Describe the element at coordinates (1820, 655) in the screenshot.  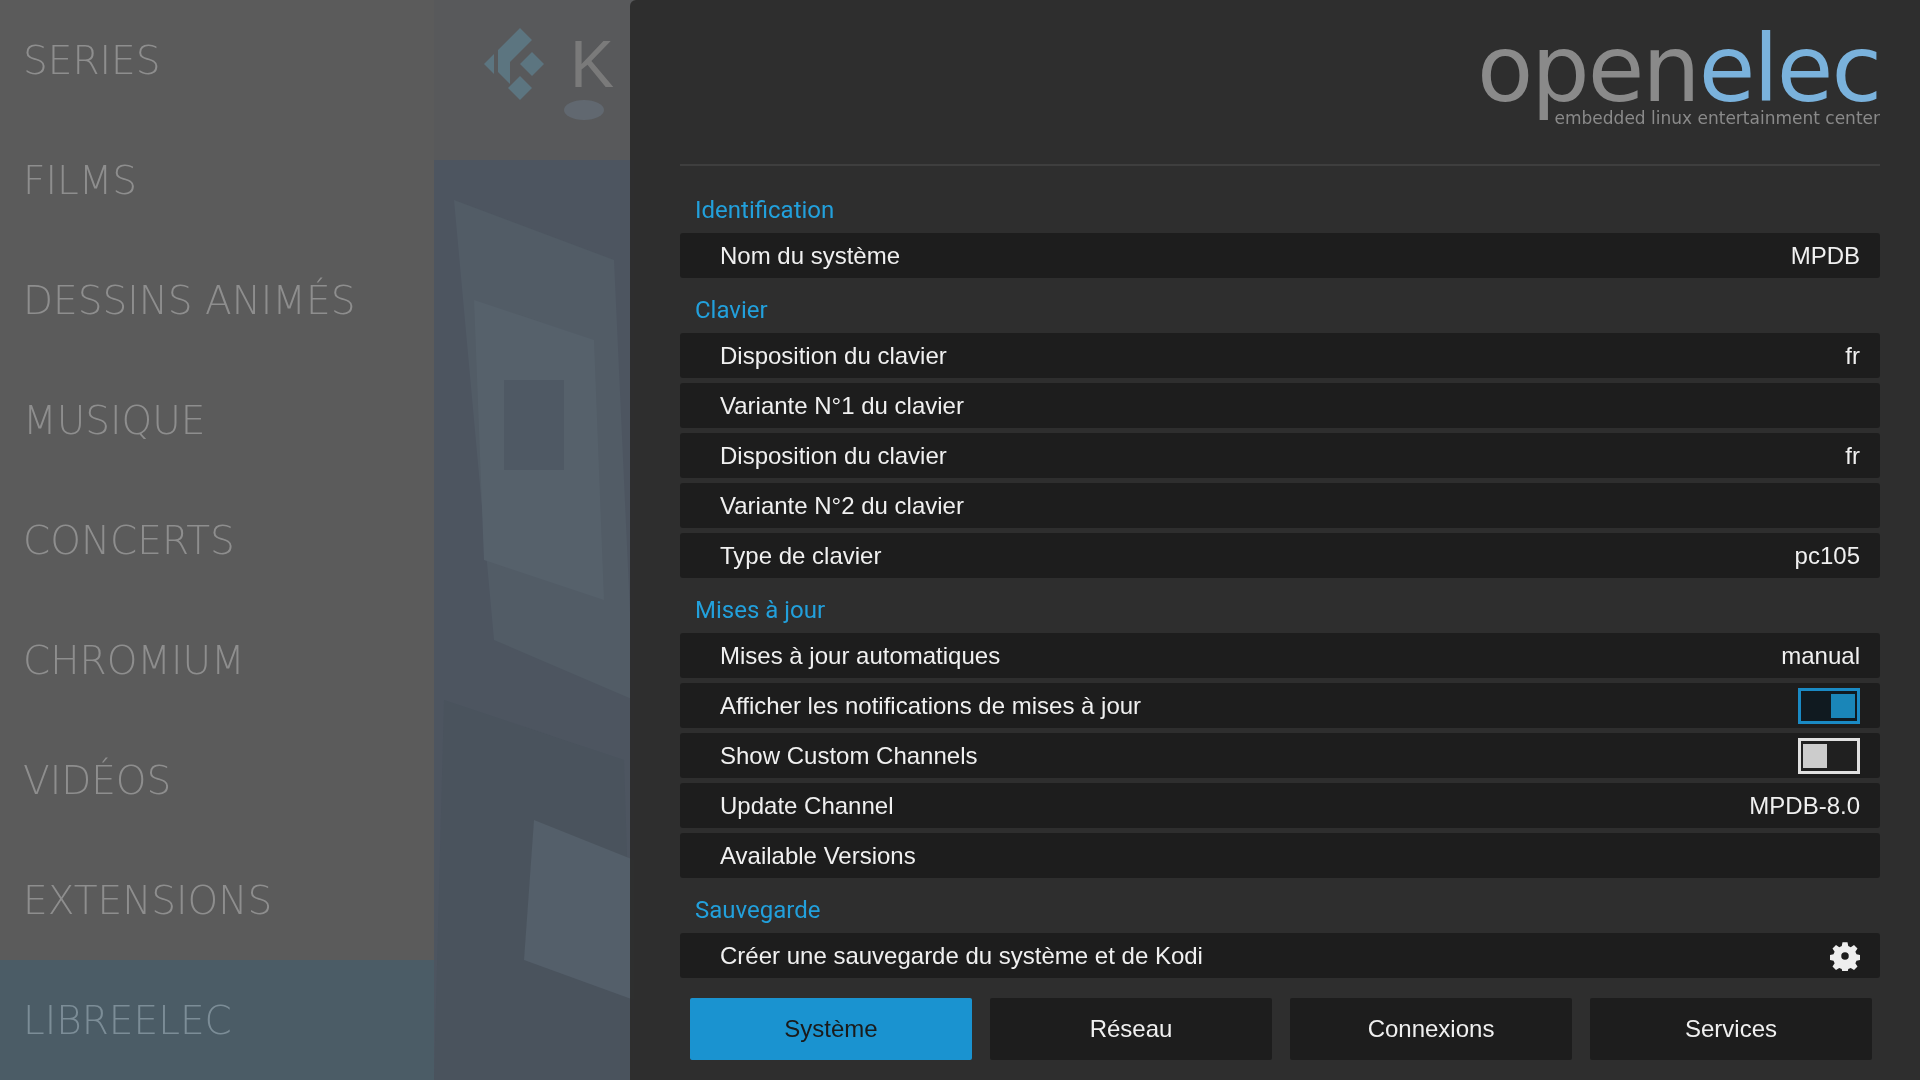
I see `setting-value: manual` at that location.